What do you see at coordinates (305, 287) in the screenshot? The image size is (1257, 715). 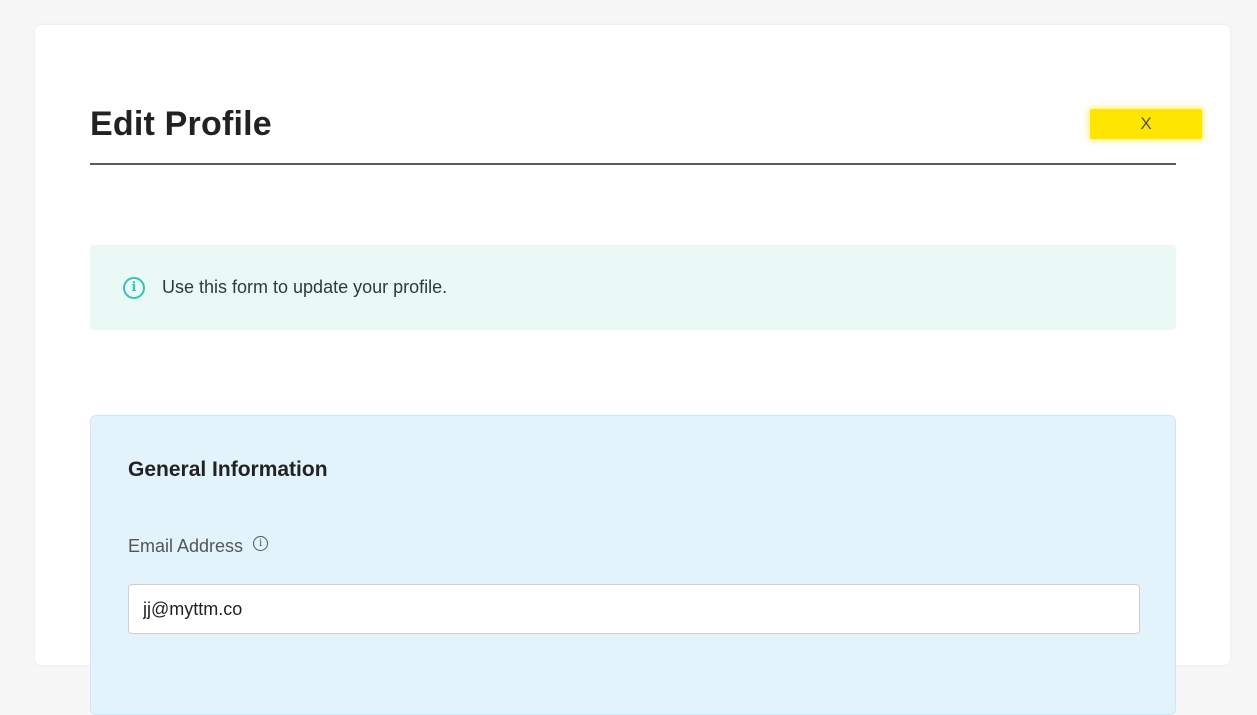 I see `info-banner-text: Use this form to update your profile.` at bounding box center [305, 287].